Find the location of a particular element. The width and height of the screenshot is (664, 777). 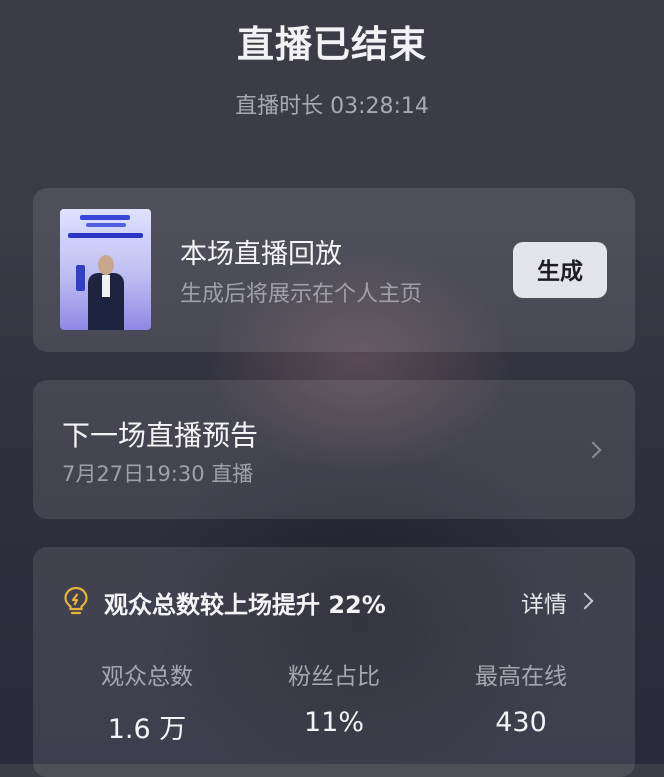

generate-replay-button: 生成 is located at coordinates (560, 270).